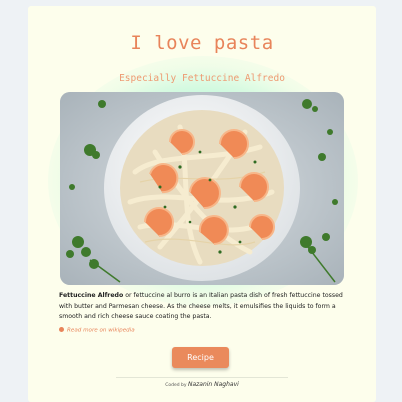 The image size is (402, 402). What do you see at coordinates (91, 295) in the screenshot?
I see `dish-name: Fettuccine Alfredo` at bounding box center [91, 295].